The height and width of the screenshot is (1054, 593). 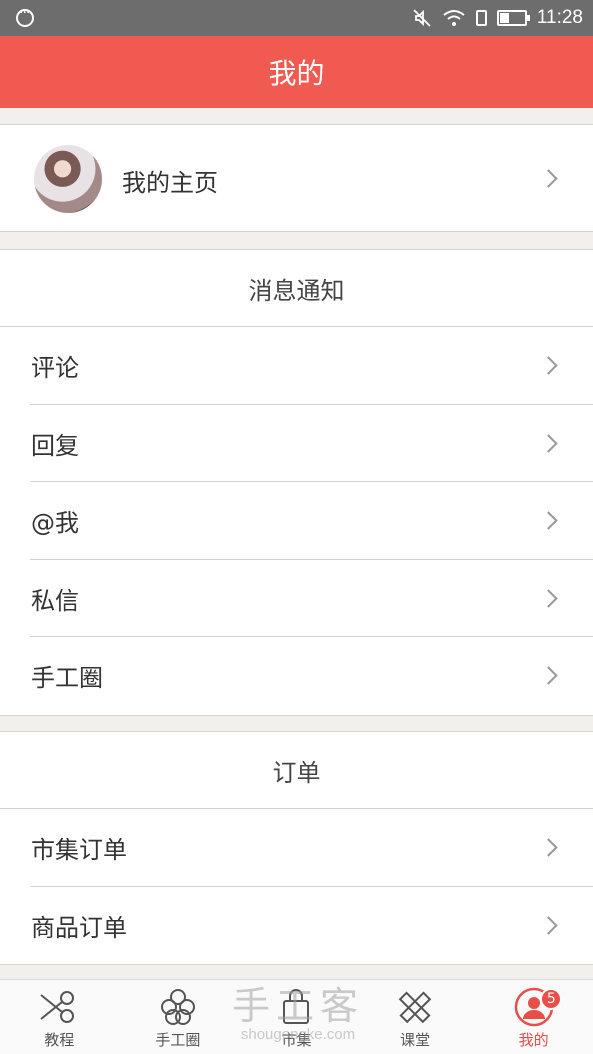 I want to click on tab-label: 教程, so click(x=59, y=1040).